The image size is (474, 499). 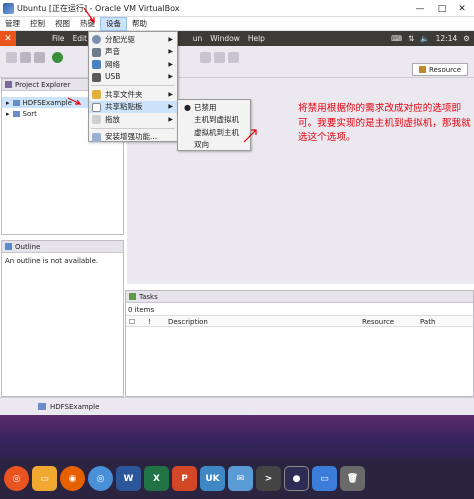 I want to click on arrow-to-devices-menu, so click(x=89, y=15).